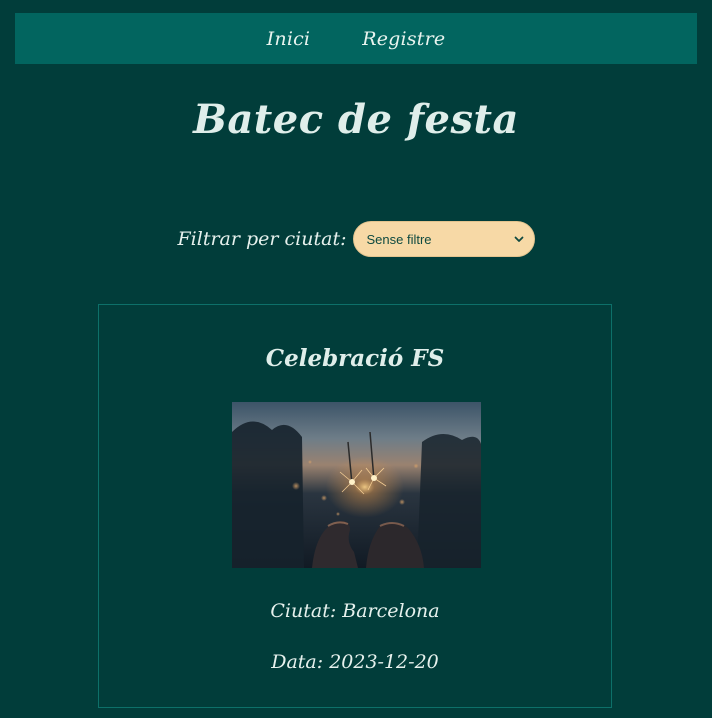 Image resolution: width=712 pixels, height=718 pixels. I want to click on page-title: Batec de festa, so click(356, 119).